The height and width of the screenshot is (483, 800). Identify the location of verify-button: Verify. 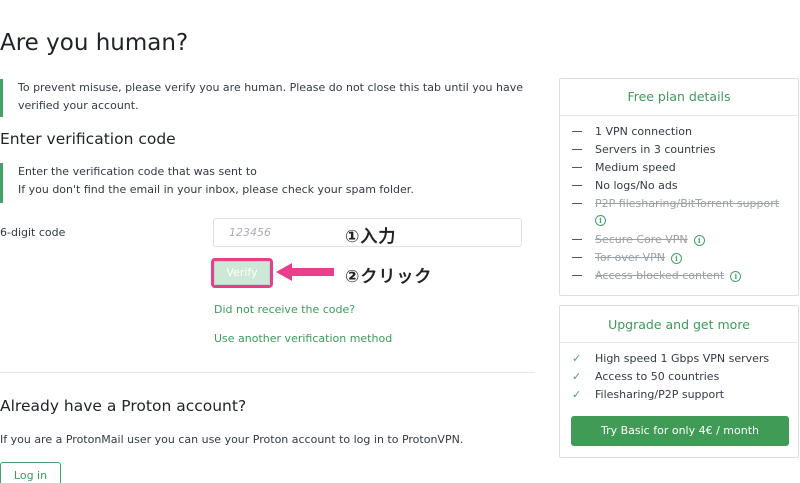
(242, 273).